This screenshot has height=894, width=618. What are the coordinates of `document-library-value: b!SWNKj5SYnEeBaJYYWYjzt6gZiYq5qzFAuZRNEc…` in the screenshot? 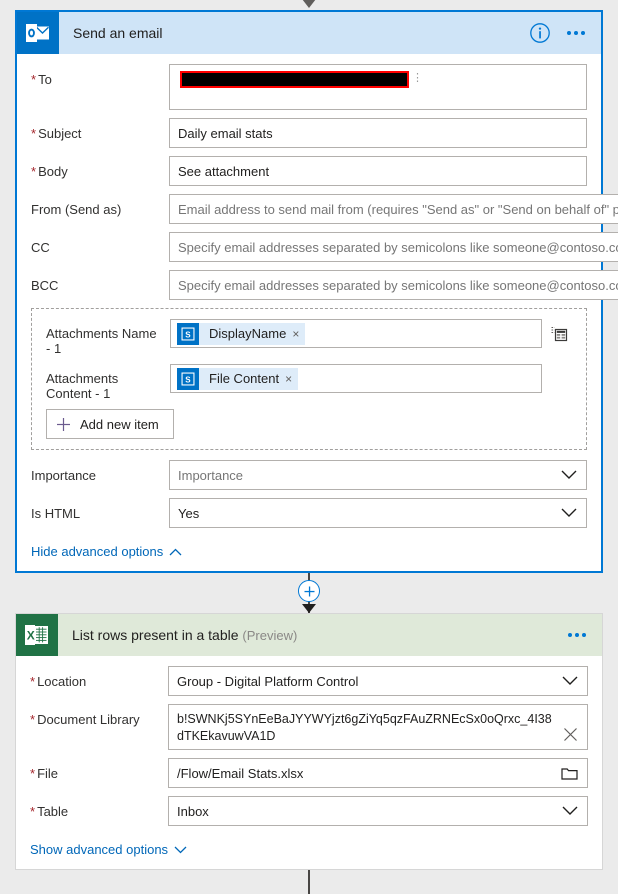 It's located at (364, 727).